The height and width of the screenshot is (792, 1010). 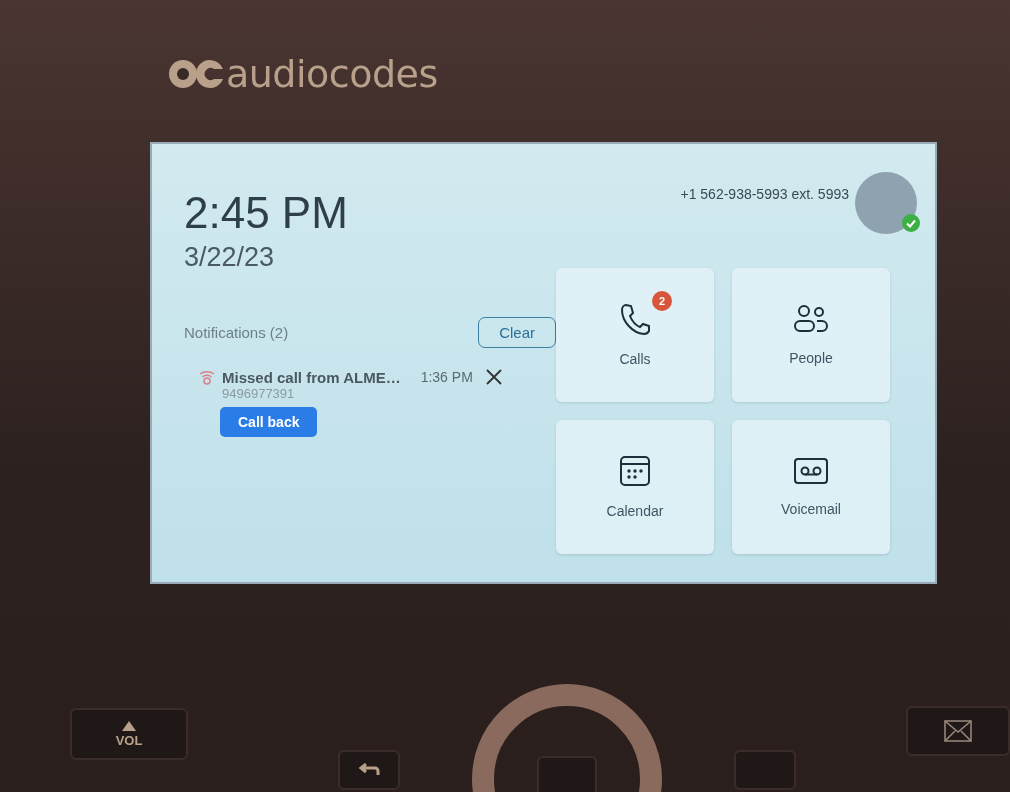 I want to click on brand-logo-text: audiocodes, so click(x=332, y=74).